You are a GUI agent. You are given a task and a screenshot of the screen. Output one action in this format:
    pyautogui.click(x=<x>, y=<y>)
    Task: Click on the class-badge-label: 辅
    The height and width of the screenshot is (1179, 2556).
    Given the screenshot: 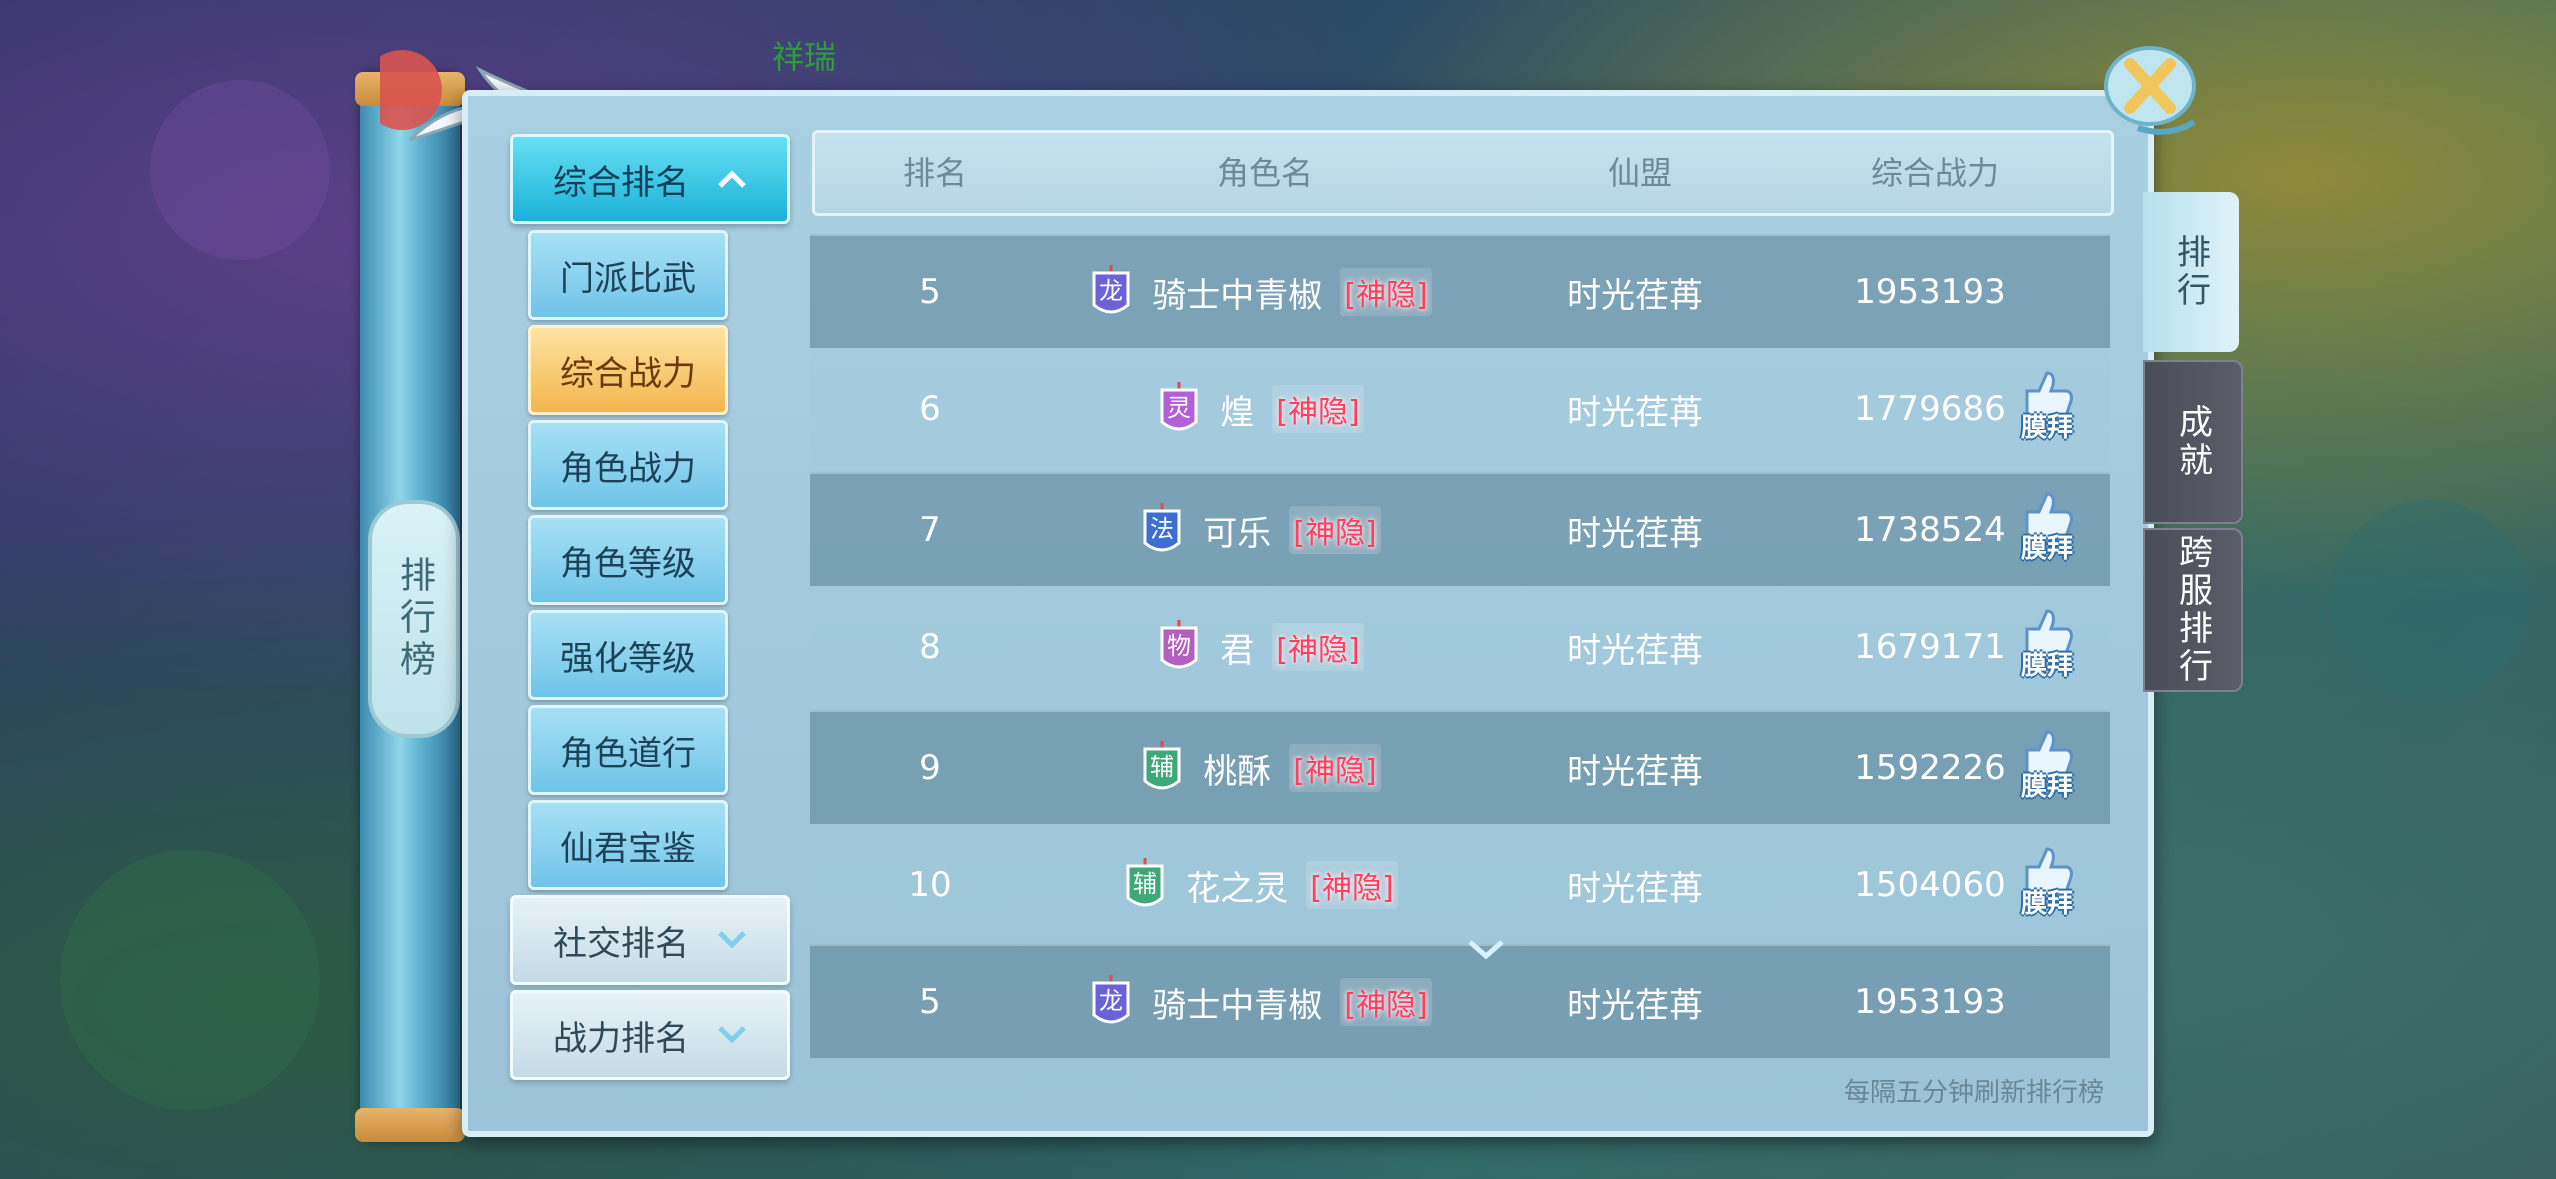 What is the action you would take?
    pyautogui.click(x=1162, y=767)
    